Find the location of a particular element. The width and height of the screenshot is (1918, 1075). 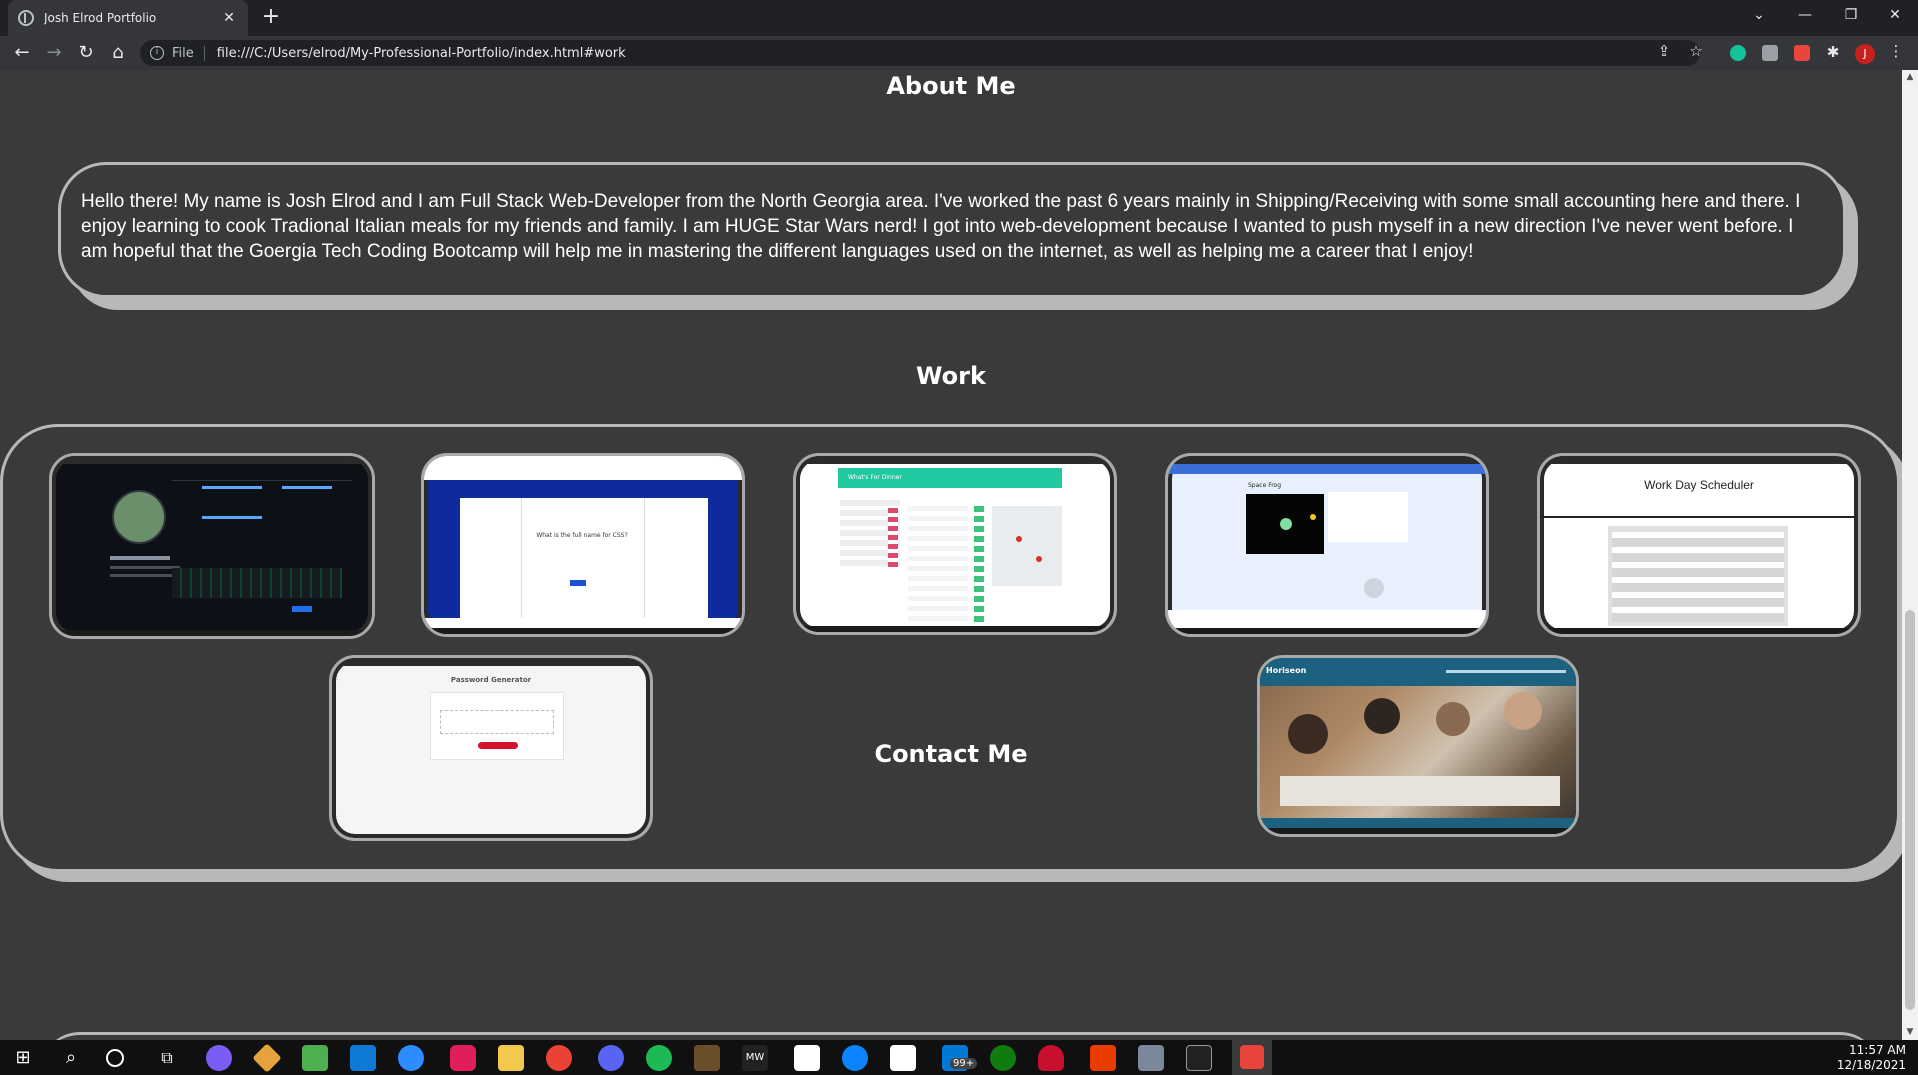

password-generator-title: Password Generator is located at coordinates (491, 680).